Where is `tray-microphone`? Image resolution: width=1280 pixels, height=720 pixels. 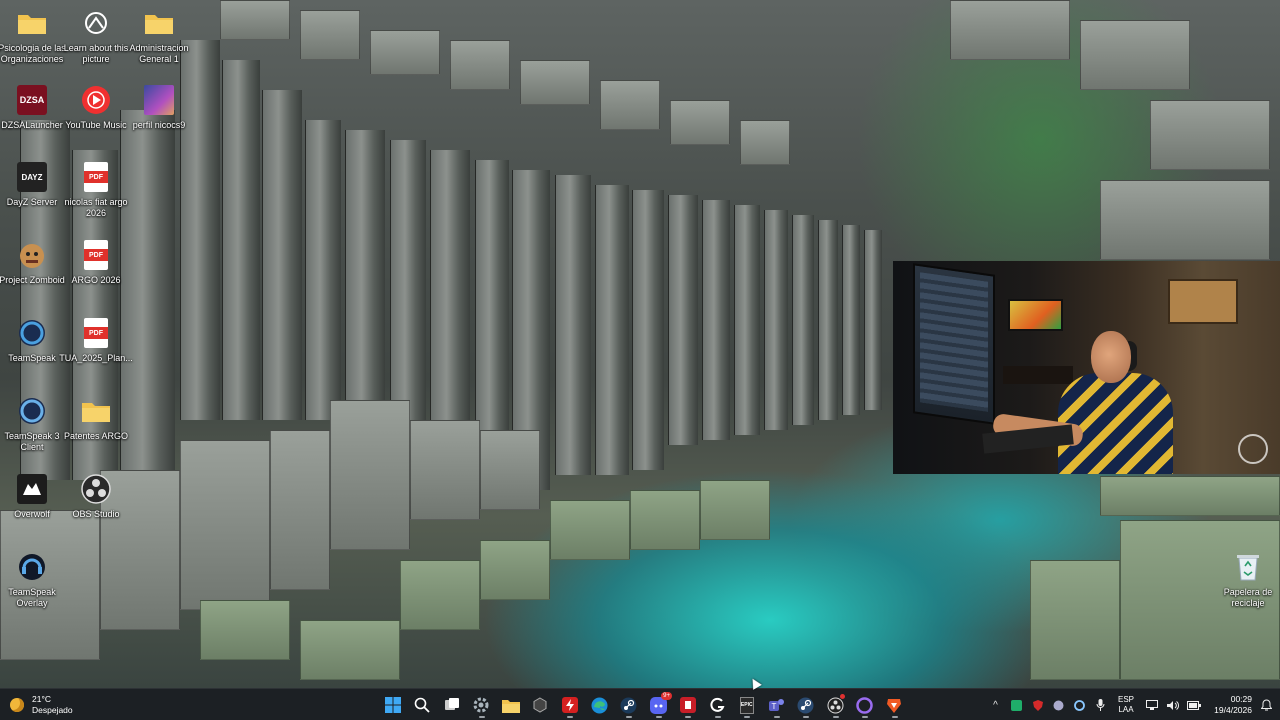
tray-microphone is located at coordinates (1100, 705).